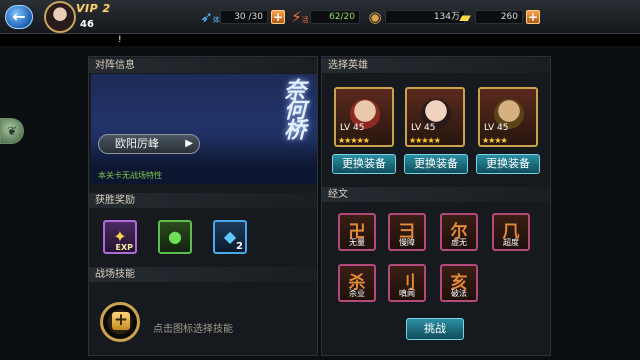 This screenshot has height=360, width=640. Describe the element at coordinates (130, 175) in the screenshot. I see `field-trait-text: 本关卡无战场特性` at that location.